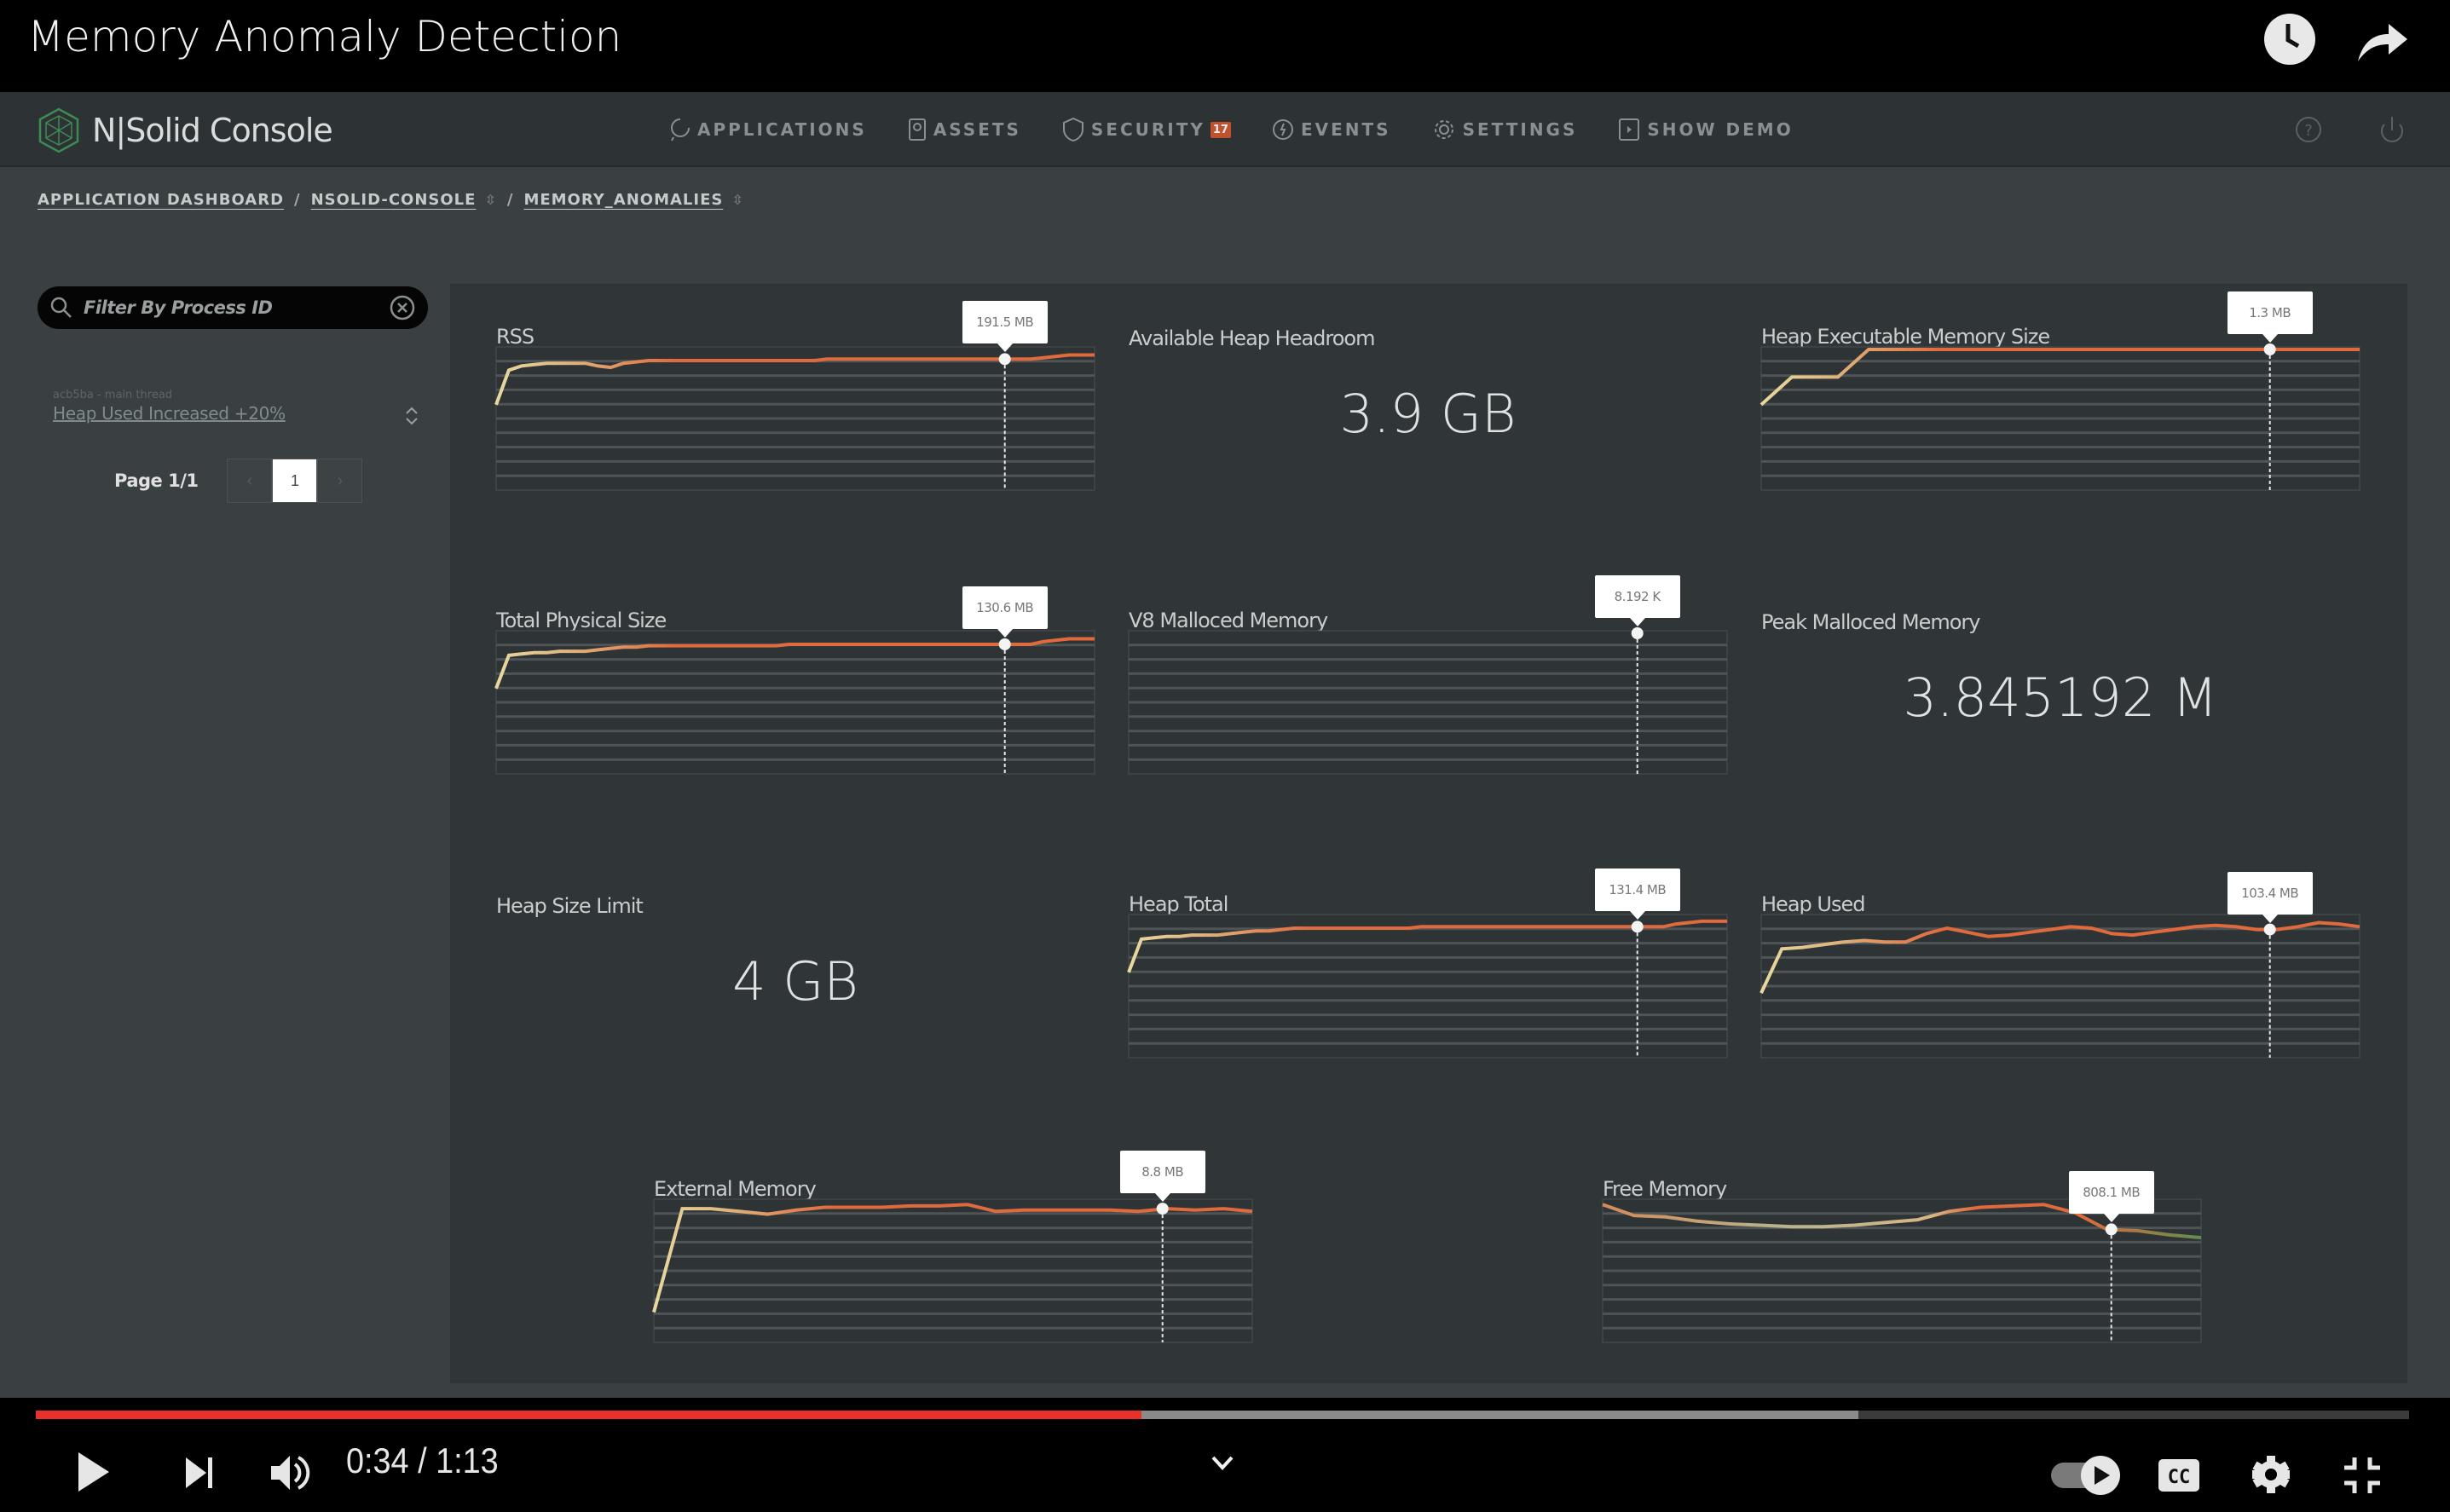  I want to click on value-tooltip: 8.8 MB, so click(1162, 1177).